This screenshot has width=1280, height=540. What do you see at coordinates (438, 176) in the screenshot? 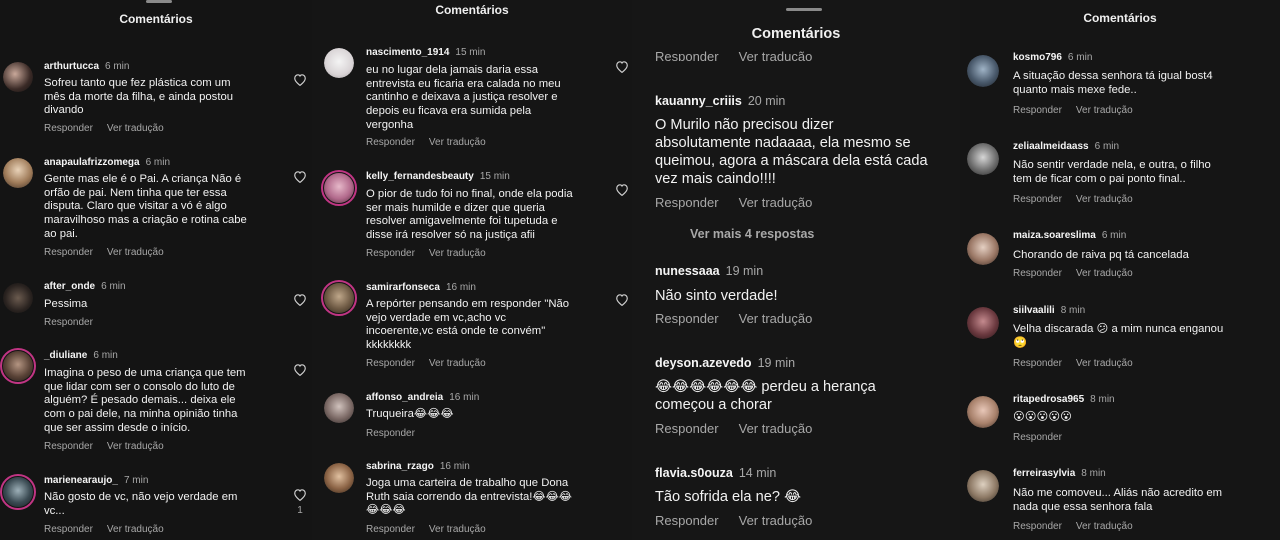
I see `username: kelly_fernandesbeauty 15 min` at bounding box center [438, 176].